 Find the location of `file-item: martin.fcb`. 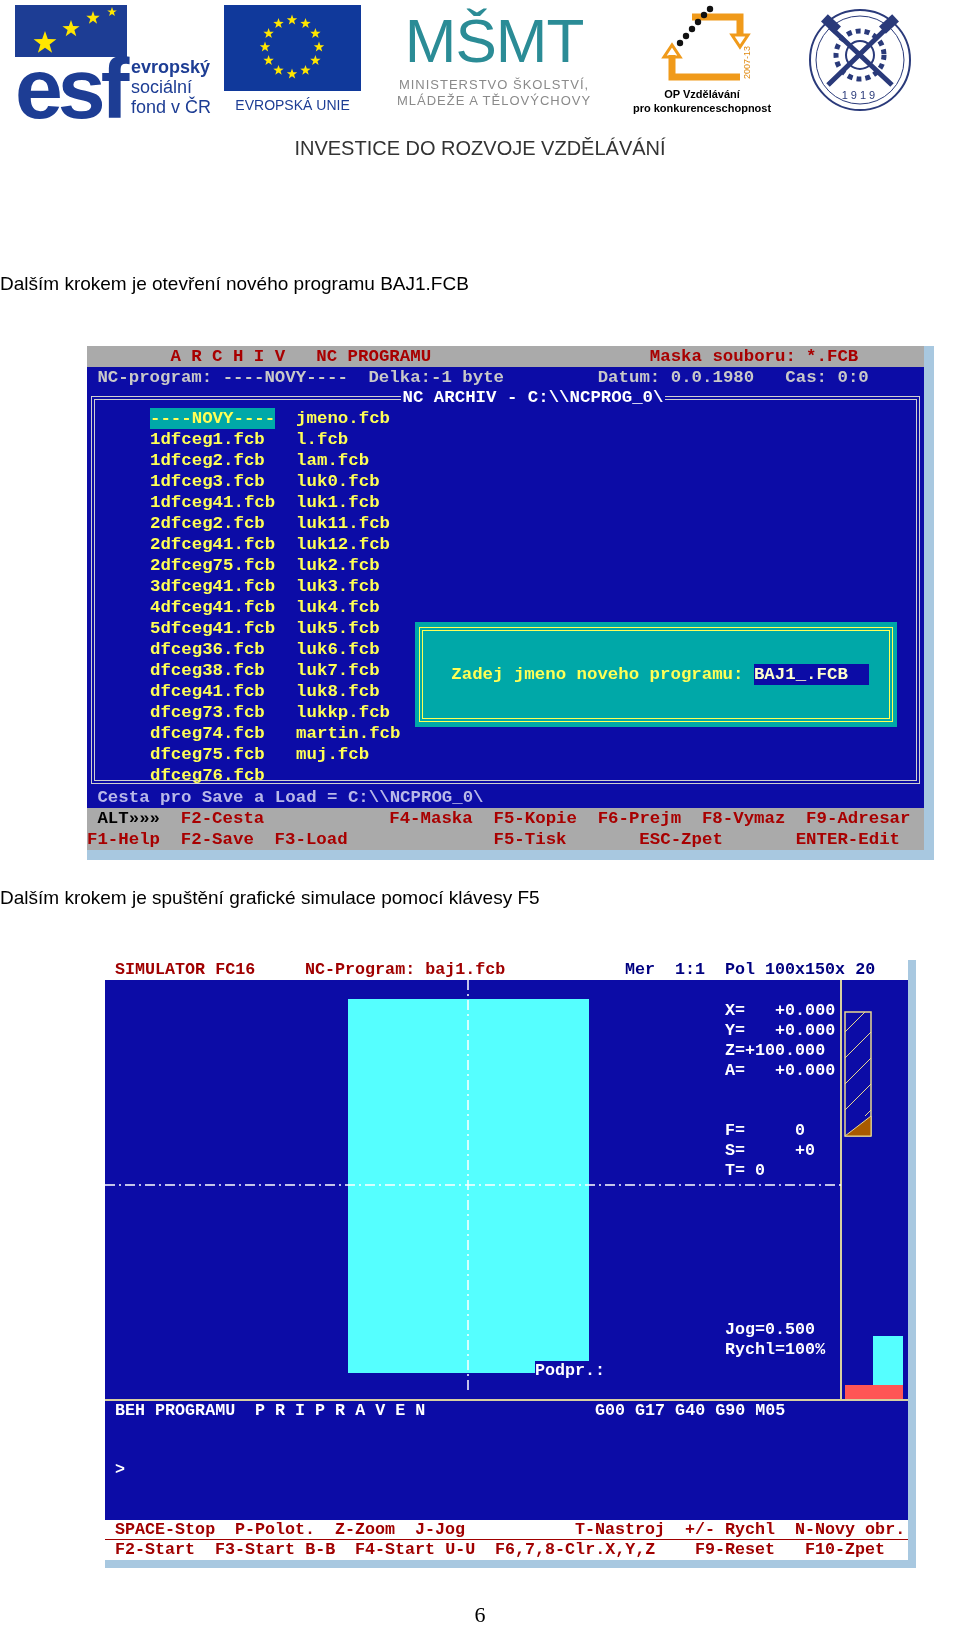

file-item: martin.fcb is located at coordinates (359, 733).